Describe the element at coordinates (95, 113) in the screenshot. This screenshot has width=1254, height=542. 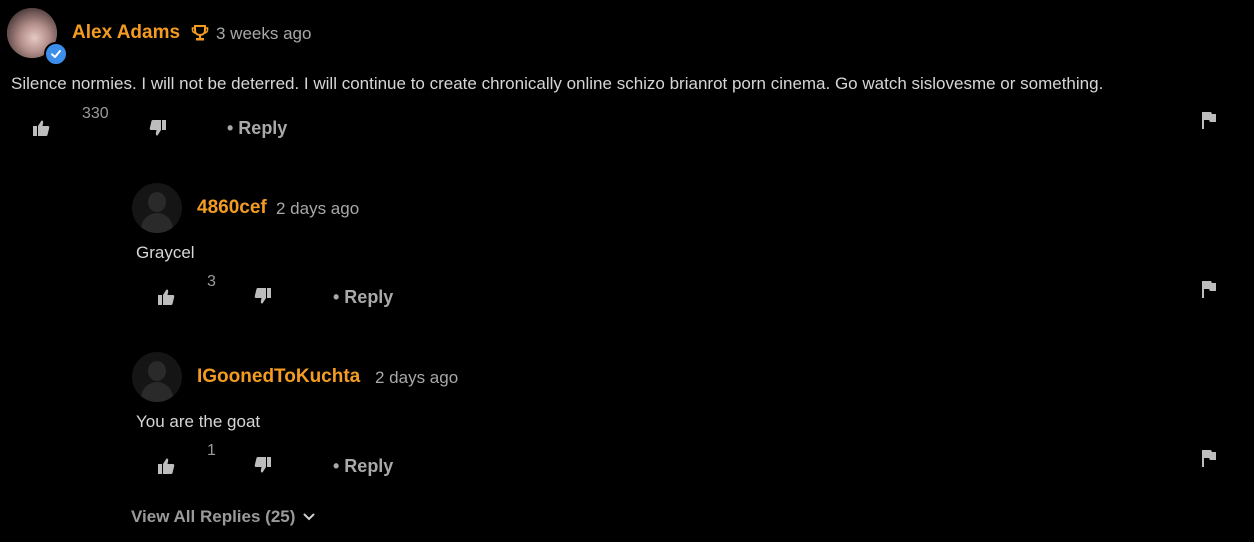
I see `like-count: 330` at that location.